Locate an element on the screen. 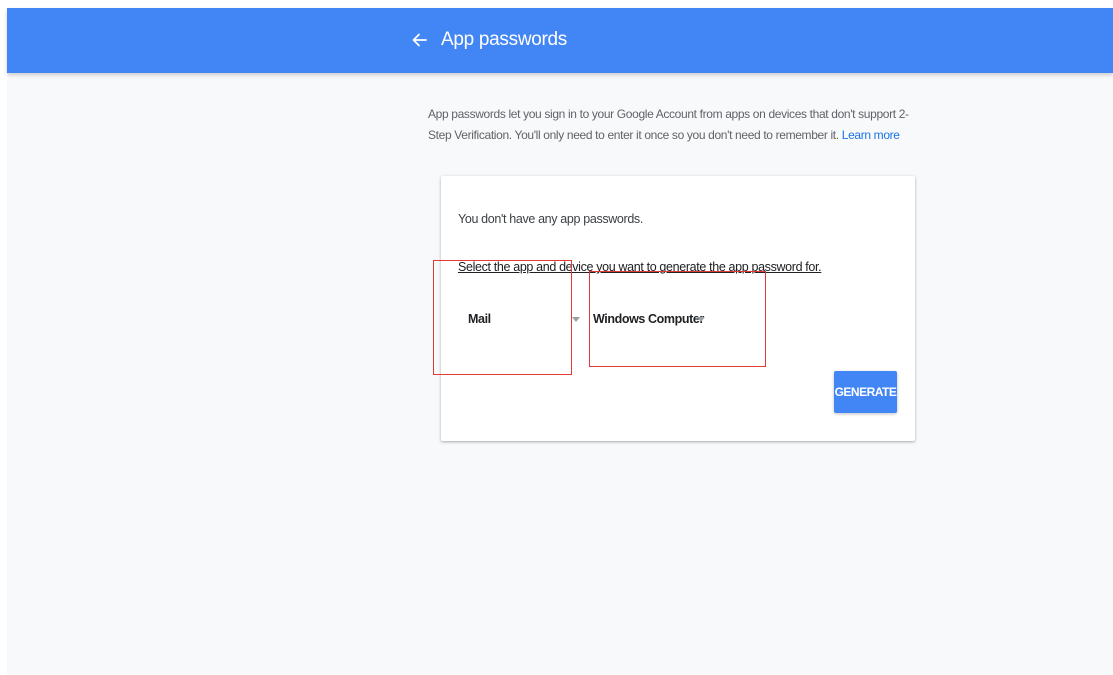  empty-state-message: You don't have any app passwords. is located at coordinates (550, 219).